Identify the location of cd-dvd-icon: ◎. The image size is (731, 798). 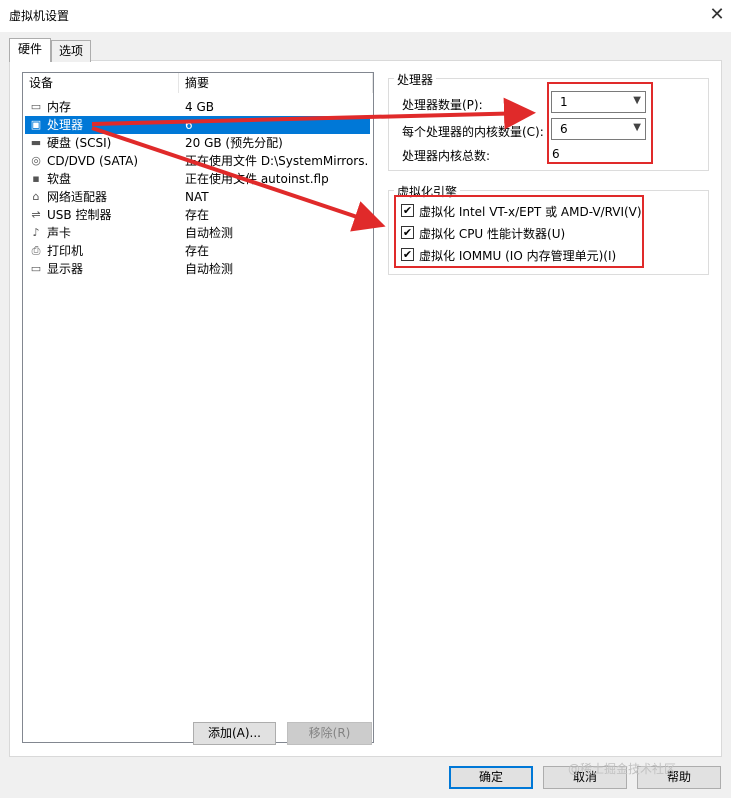
(36, 160).